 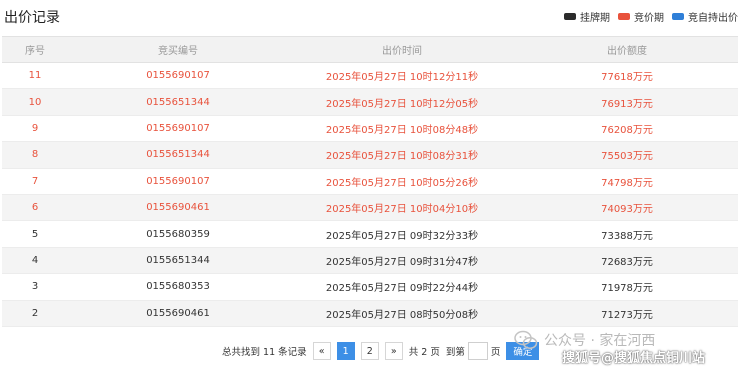 What do you see at coordinates (627, 76) in the screenshot?
I see `cell-amount: 77618万元` at bounding box center [627, 76].